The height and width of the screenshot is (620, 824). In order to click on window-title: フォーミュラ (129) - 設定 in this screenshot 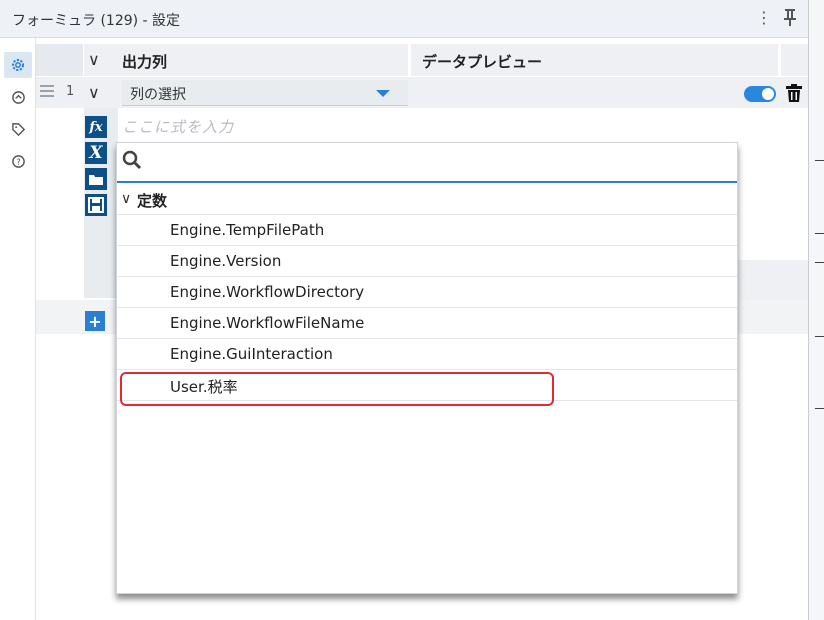, I will do `click(96, 21)`.